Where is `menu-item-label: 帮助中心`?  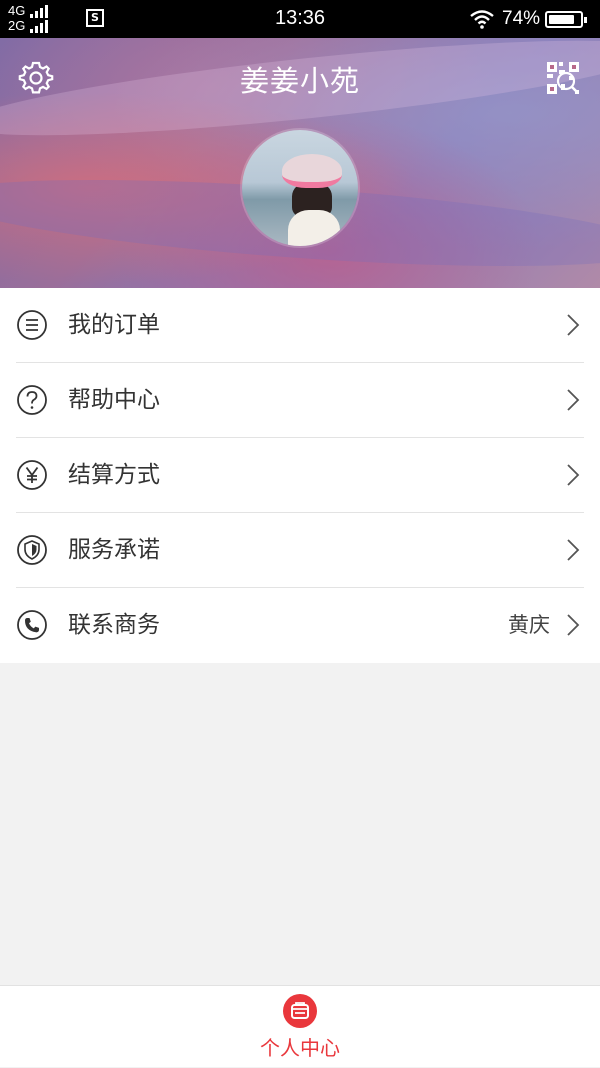 menu-item-label: 帮助中心 is located at coordinates (114, 400).